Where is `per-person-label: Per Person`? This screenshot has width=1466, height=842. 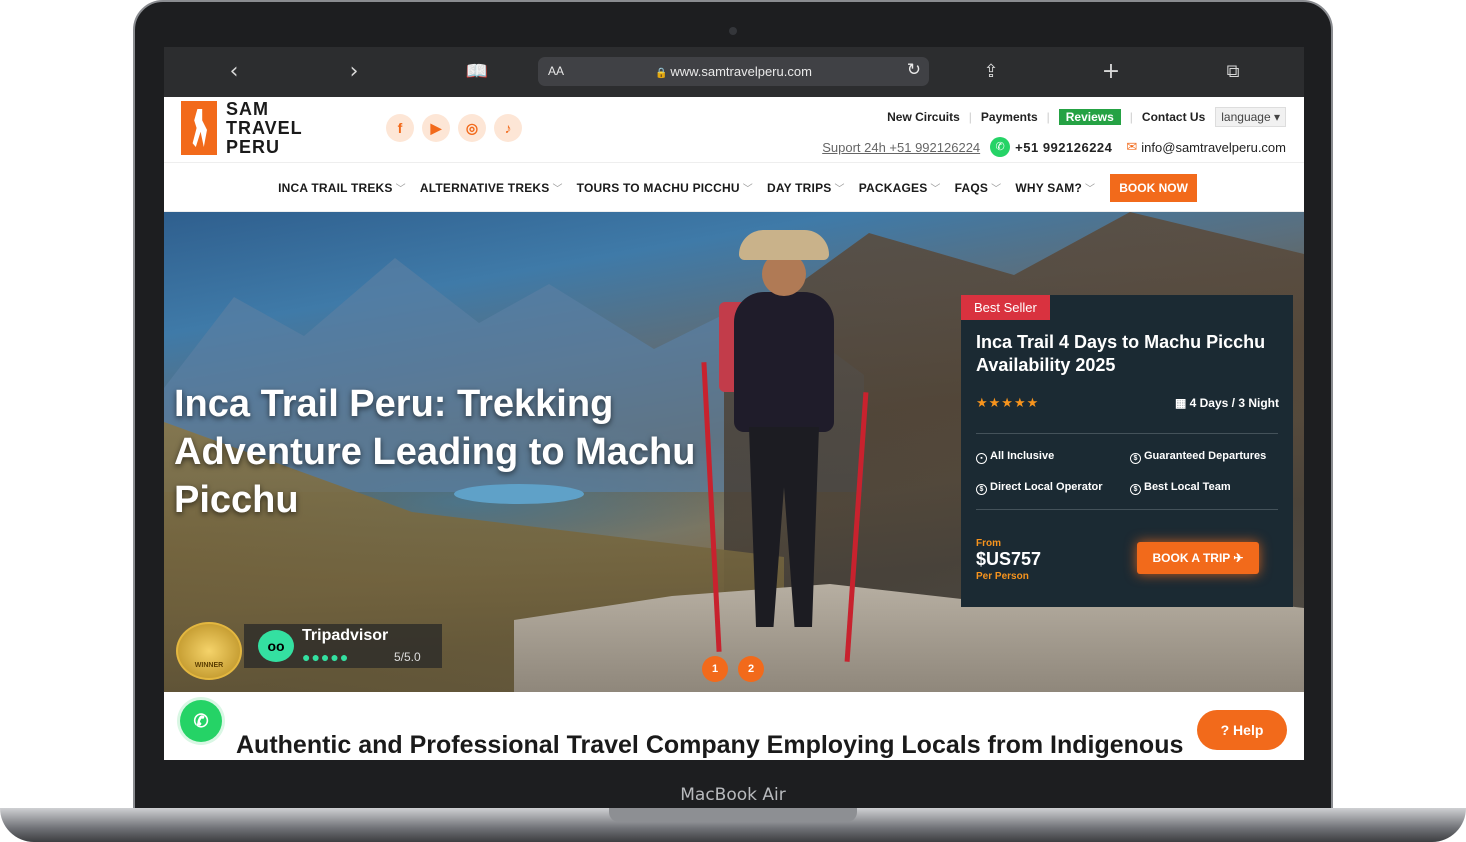
per-person-label: Per Person is located at coordinates (1002, 576).